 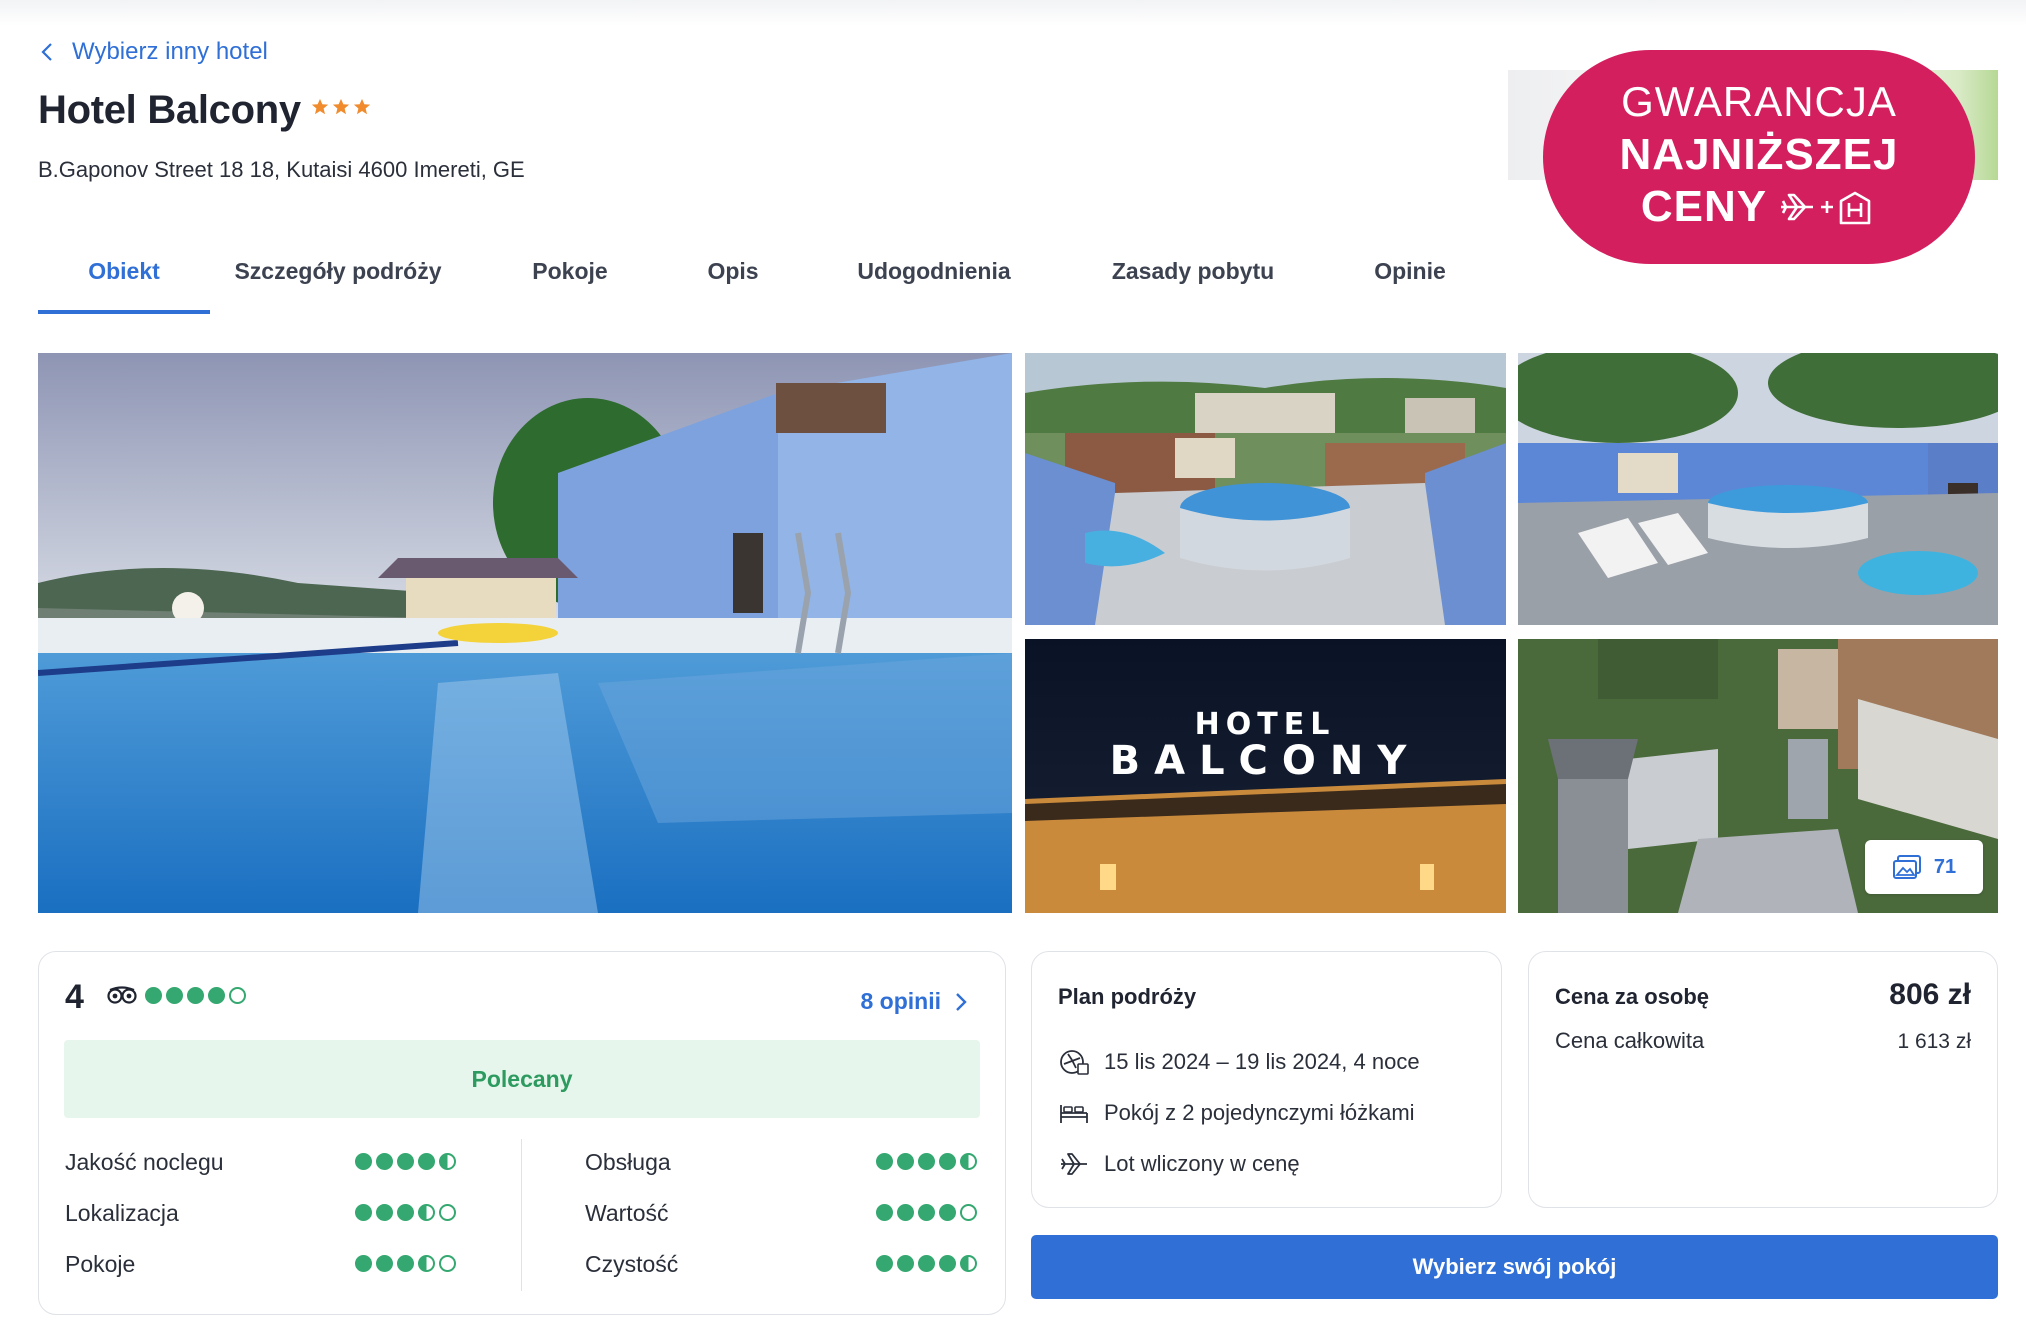 What do you see at coordinates (521, 1215) in the screenshot?
I see `criteria-divider` at bounding box center [521, 1215].